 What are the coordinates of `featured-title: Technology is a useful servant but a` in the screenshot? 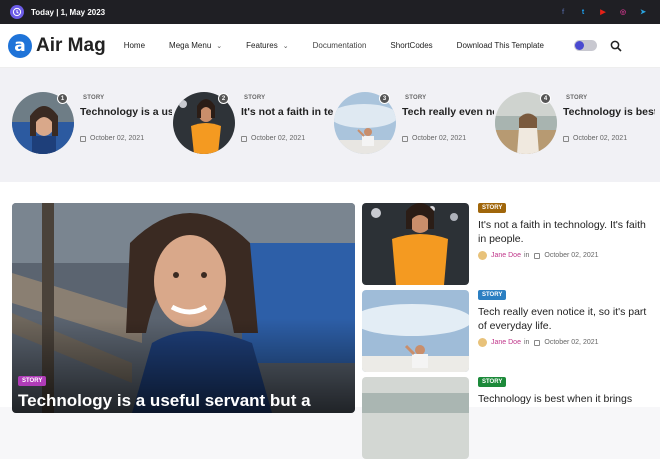 It's located at (164, 401).